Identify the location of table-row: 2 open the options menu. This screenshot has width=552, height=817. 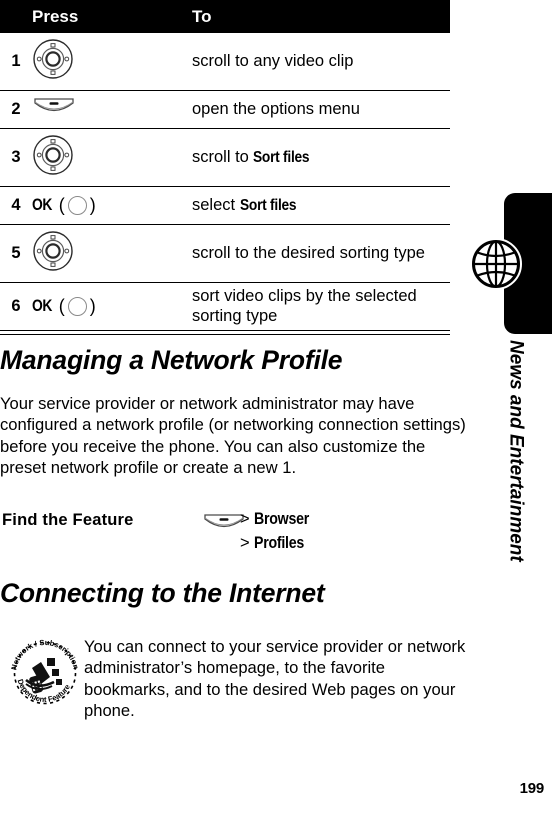
(225, 109).